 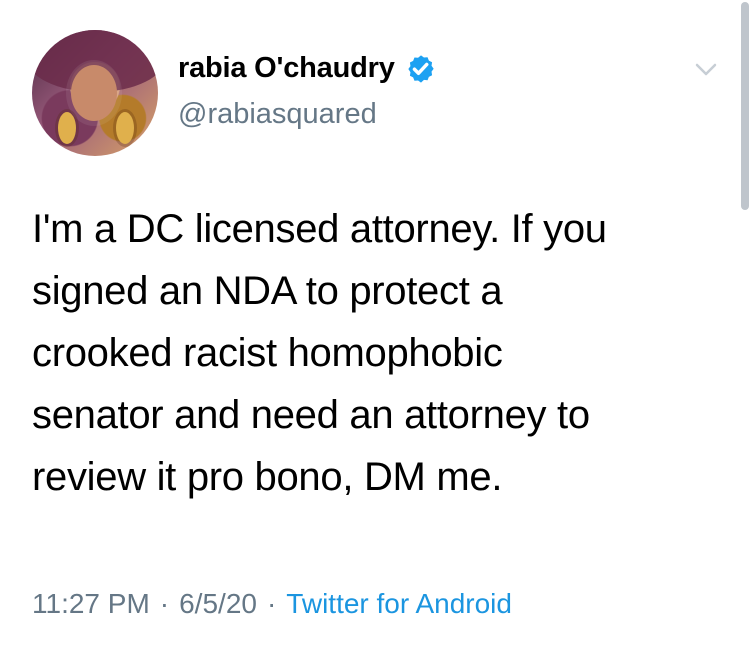 I want to click on chevron-down-icon, so click(x=706, y=70).